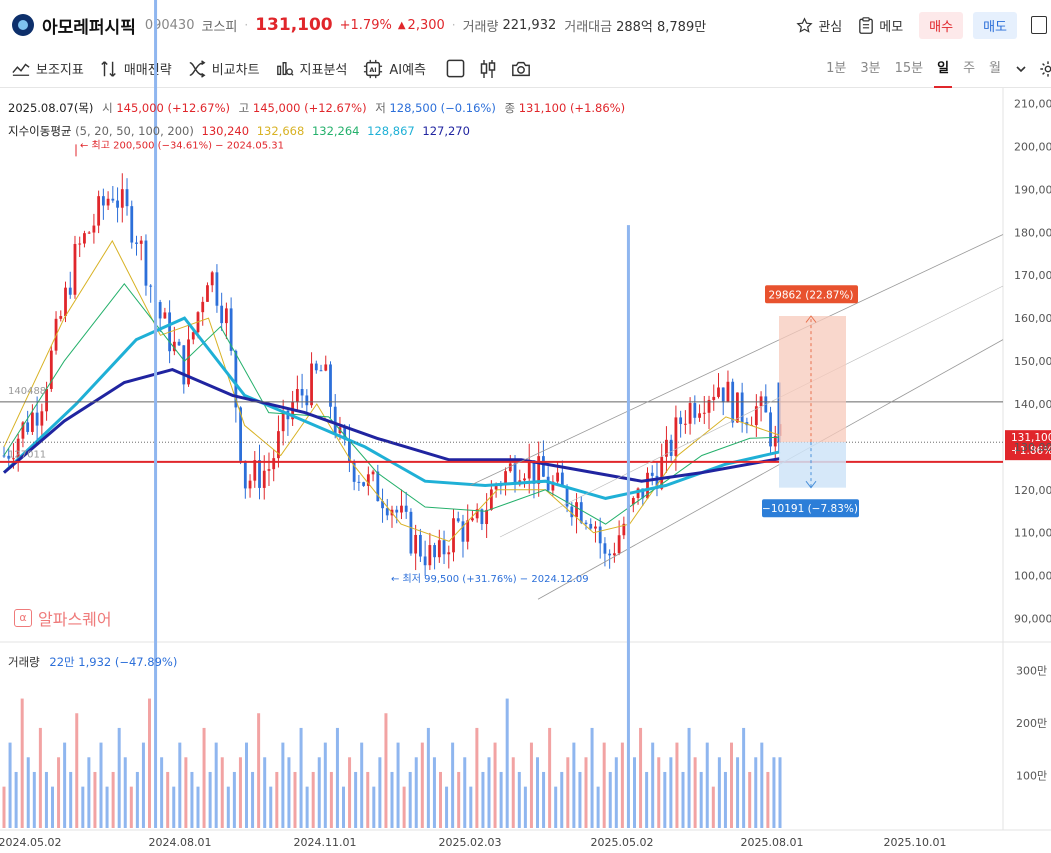 The width and height of the screenshot is (1051, 853). I want to click on target-down-label: −10191 (−7.83%), so click(810, 509).